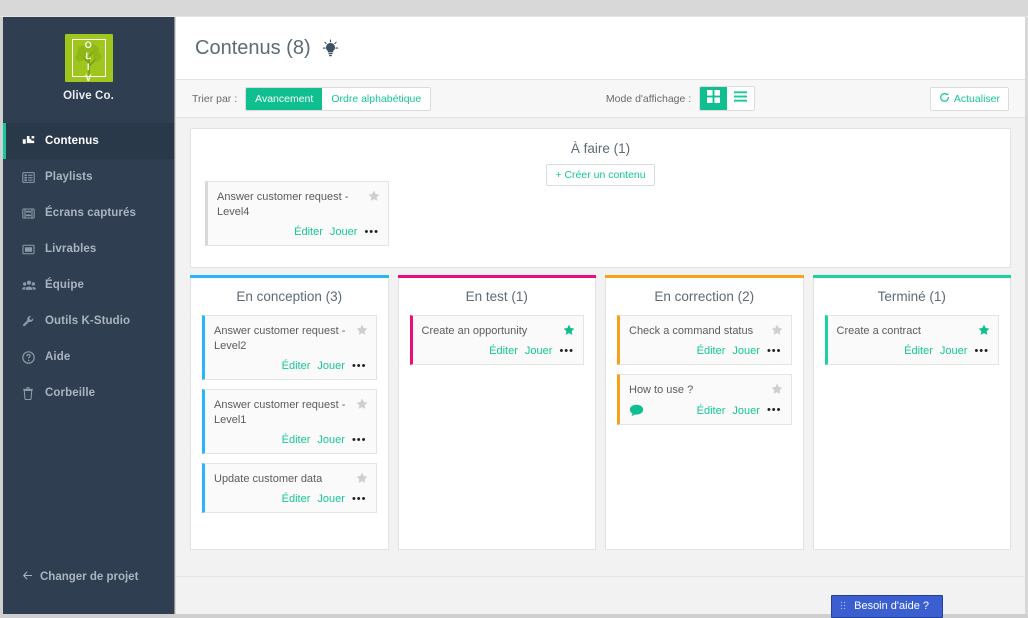 The image size is (1028, 618). I want to click on refresh-button: Actualiser, so click(969, 98).